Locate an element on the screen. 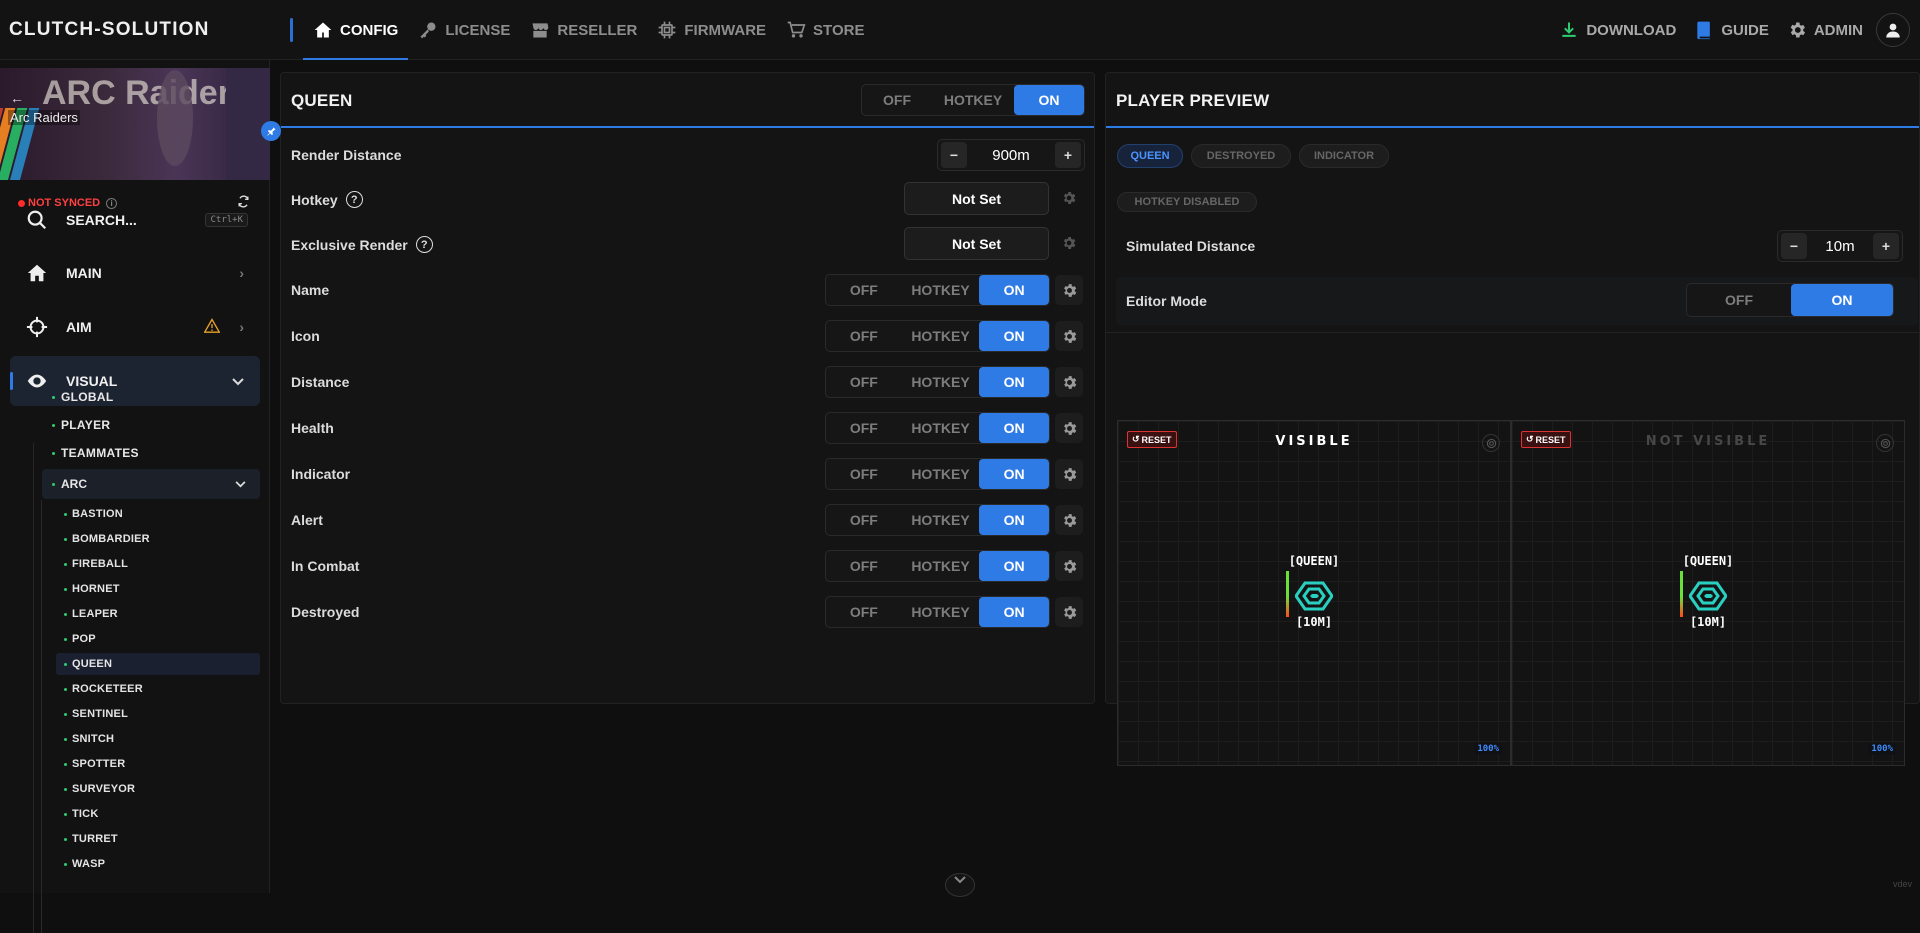 Image resolution: width=1920 pixels, height=933 pixels. nav-firmware: FIRMWARE is located at coordinates (711, 30).